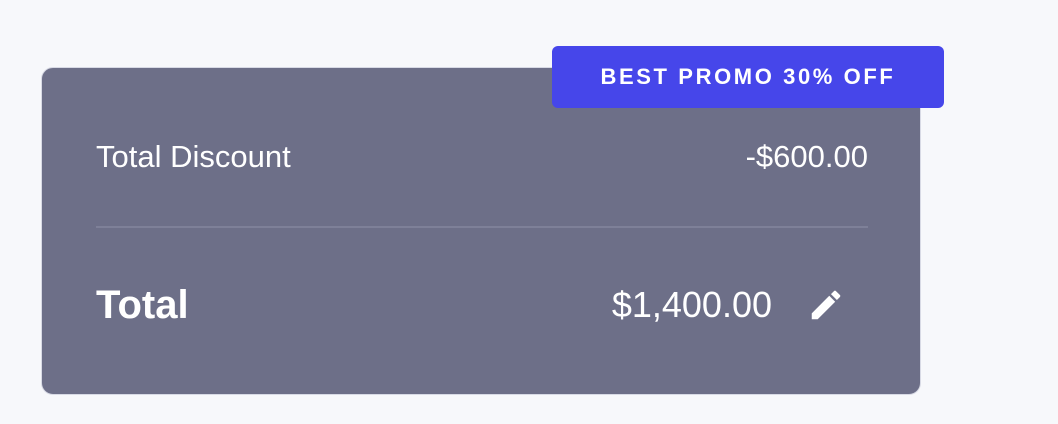 The image size is (1058, 424). I want to click on divider, so click(482, 227).